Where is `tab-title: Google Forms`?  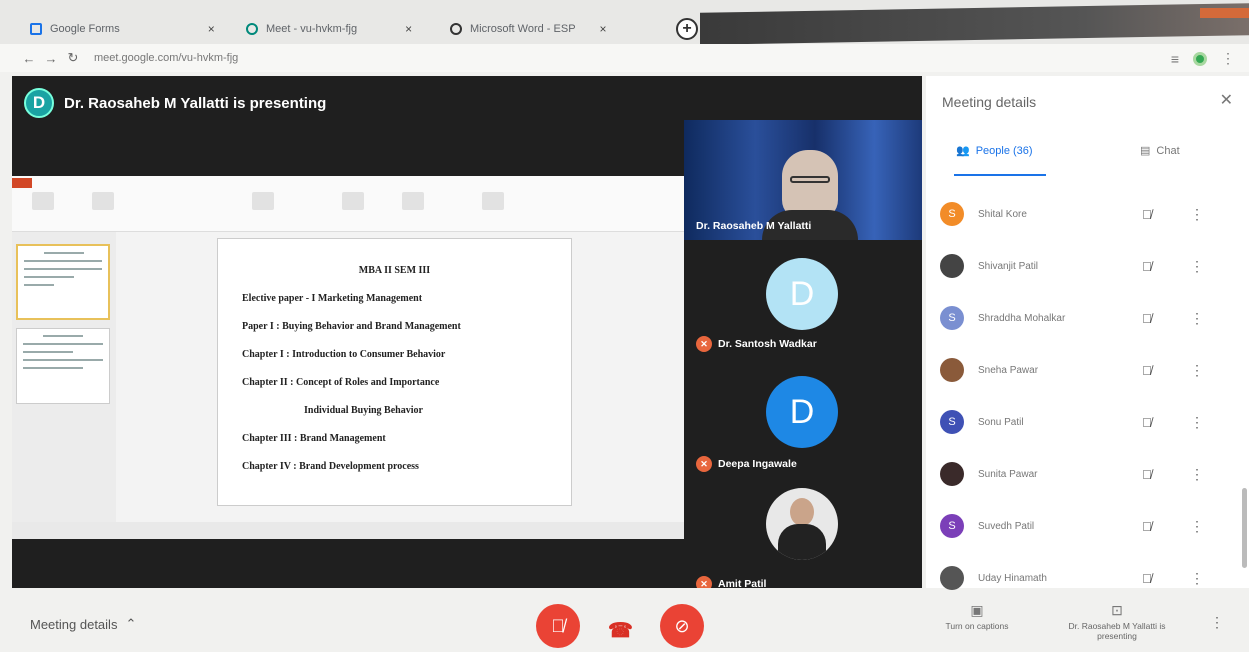
tab-title: Google Forms is located at coordinates (85, 29).